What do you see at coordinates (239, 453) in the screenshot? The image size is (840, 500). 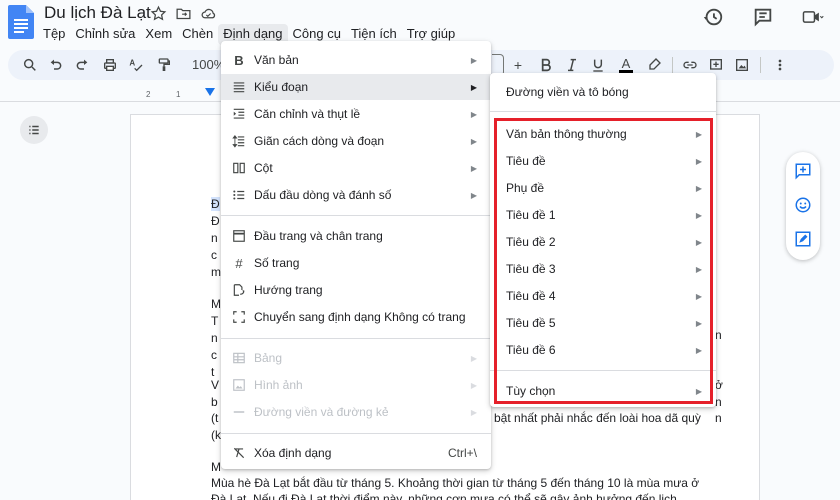 I see `clear-format-icon` at bounding box center [239, 453].